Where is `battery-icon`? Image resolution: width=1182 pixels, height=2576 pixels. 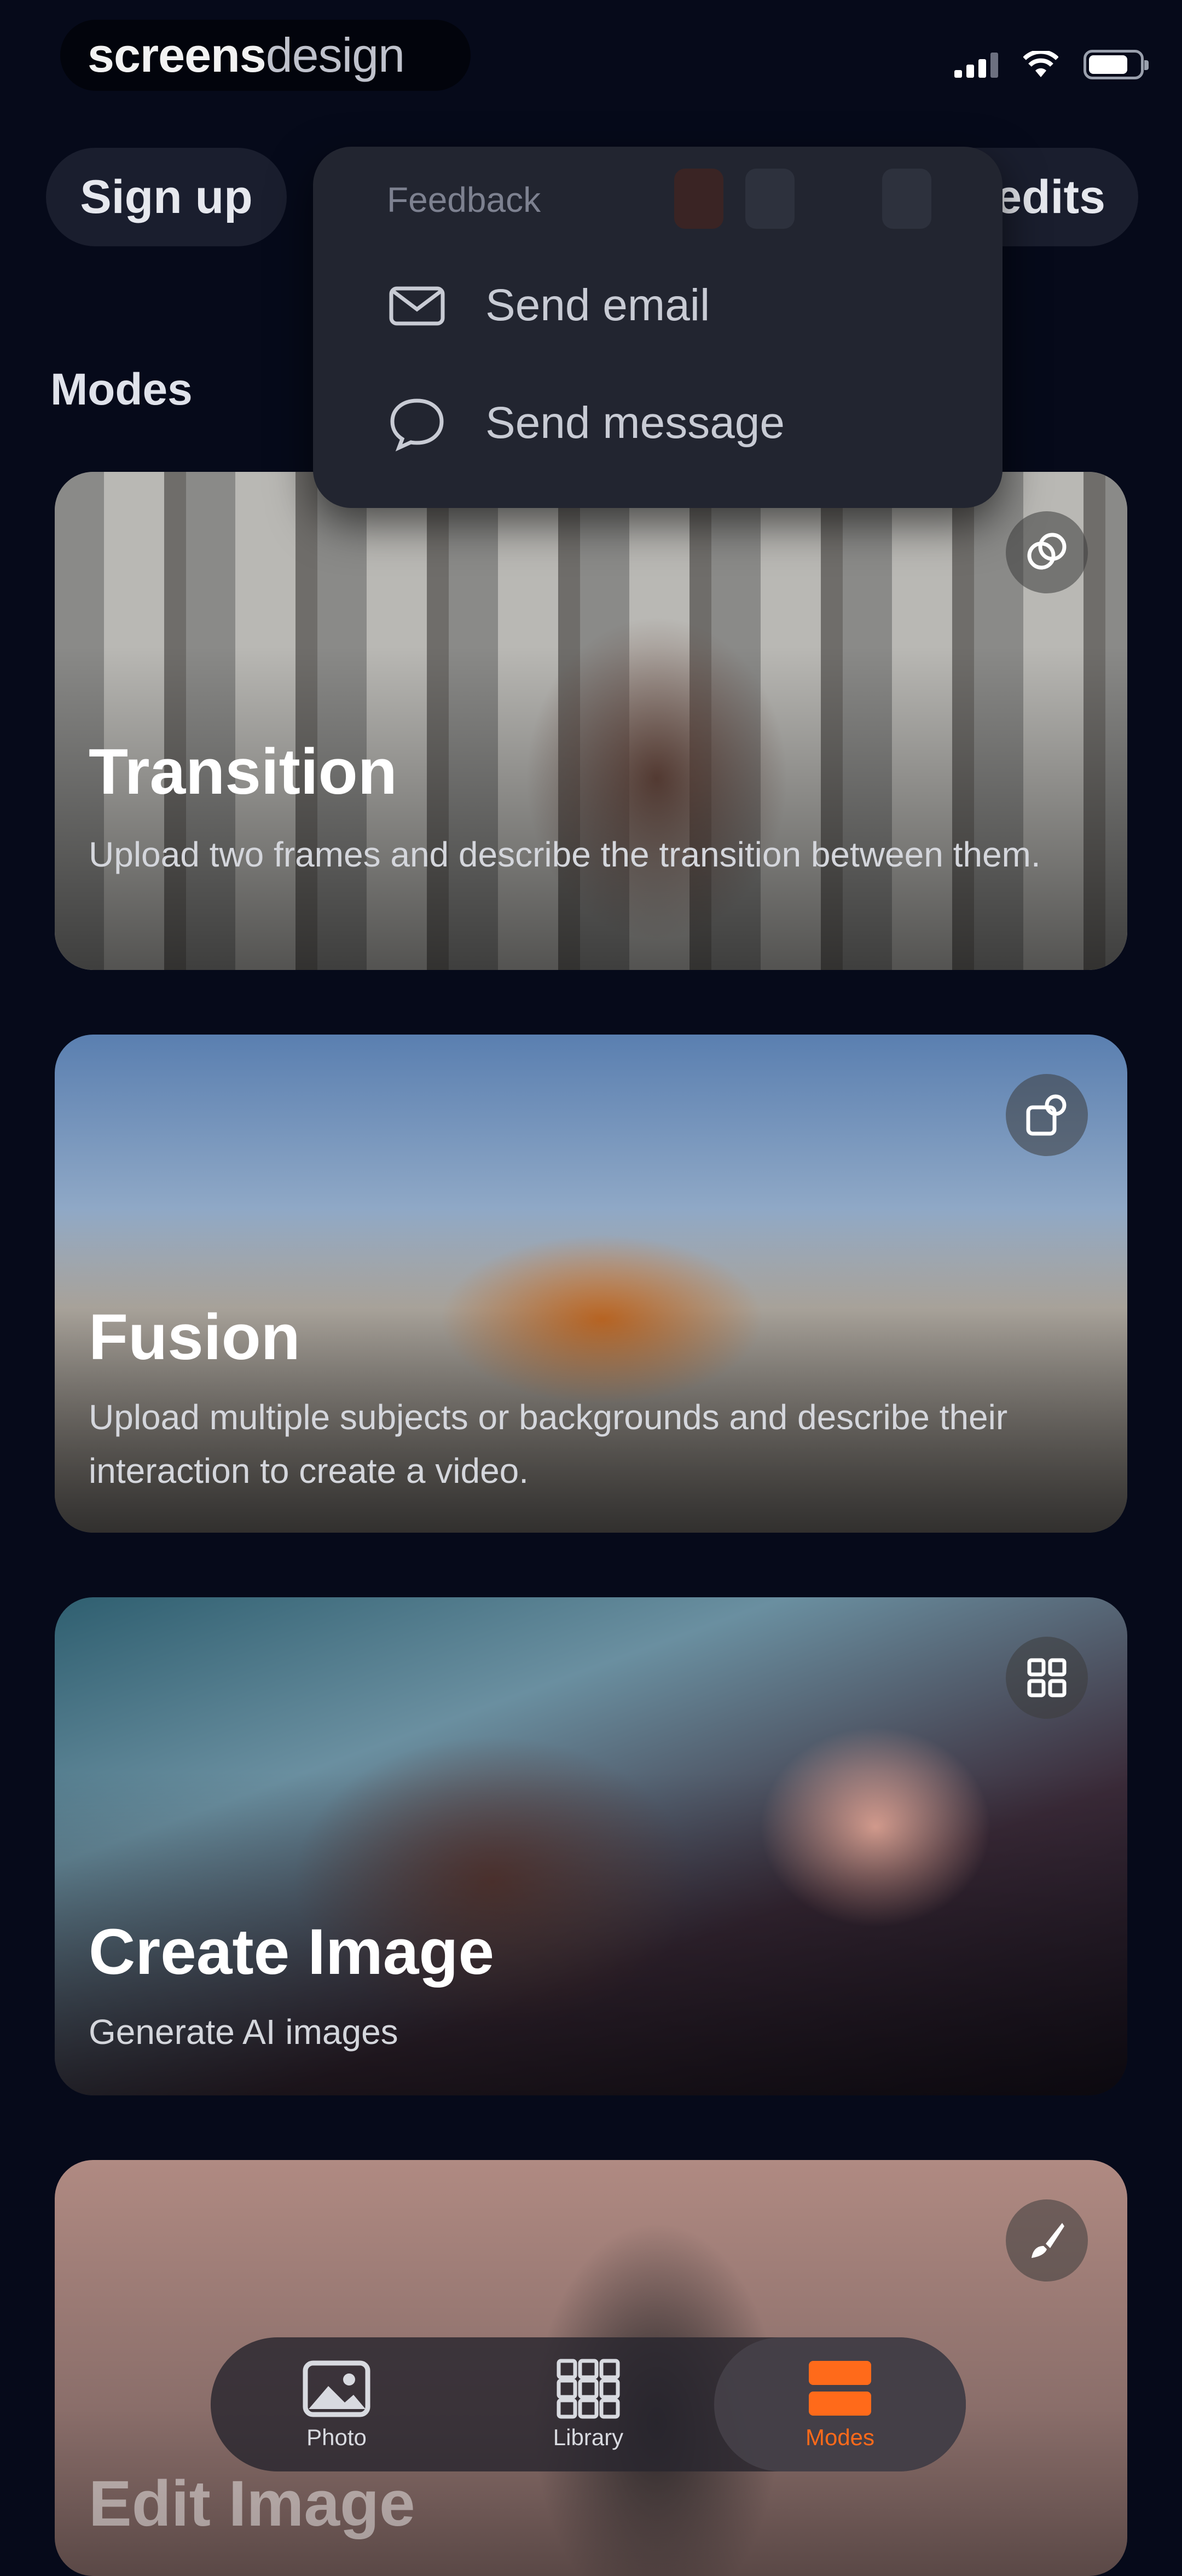
battery-icon is located at coordinates (1116, 64).